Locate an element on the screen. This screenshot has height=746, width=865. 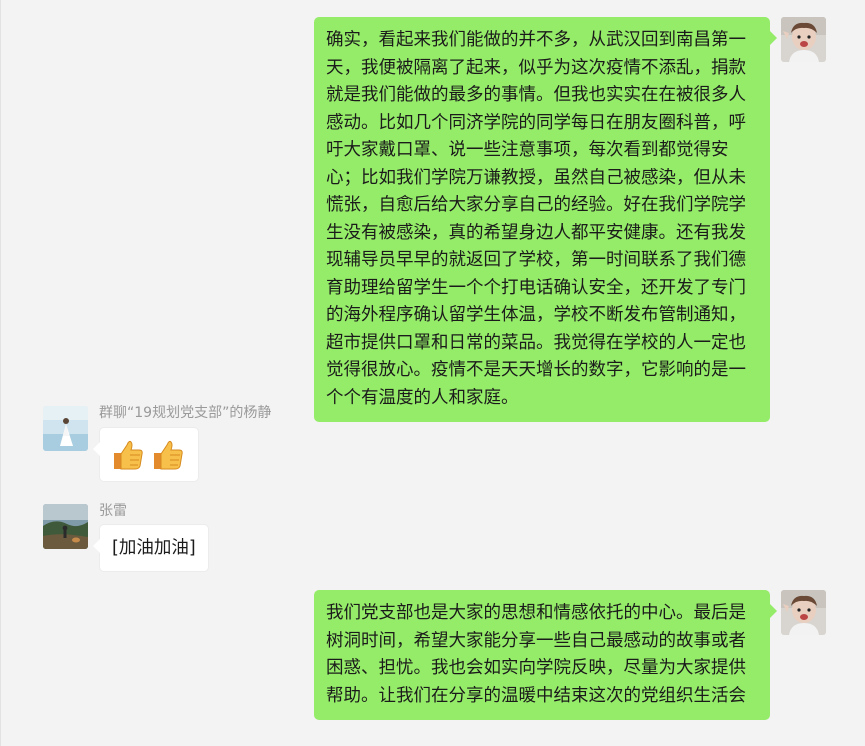
incoming-message-bubble: [加油加油] is located at coordinates (151, 548).